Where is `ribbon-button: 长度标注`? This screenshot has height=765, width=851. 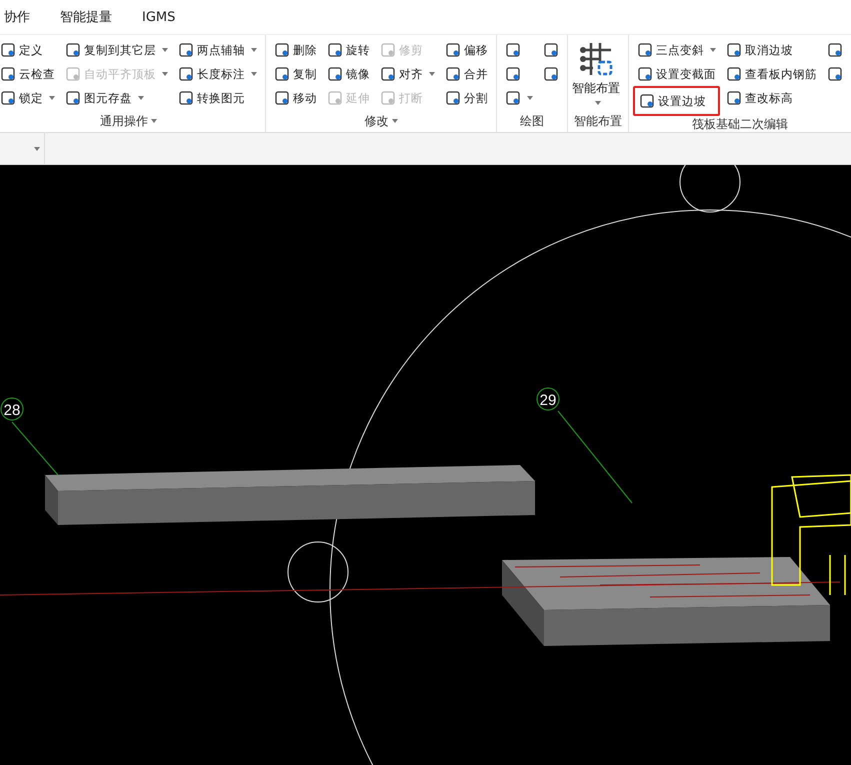 ribbon-button: 长度标注 is located at coordinates (217, 74).